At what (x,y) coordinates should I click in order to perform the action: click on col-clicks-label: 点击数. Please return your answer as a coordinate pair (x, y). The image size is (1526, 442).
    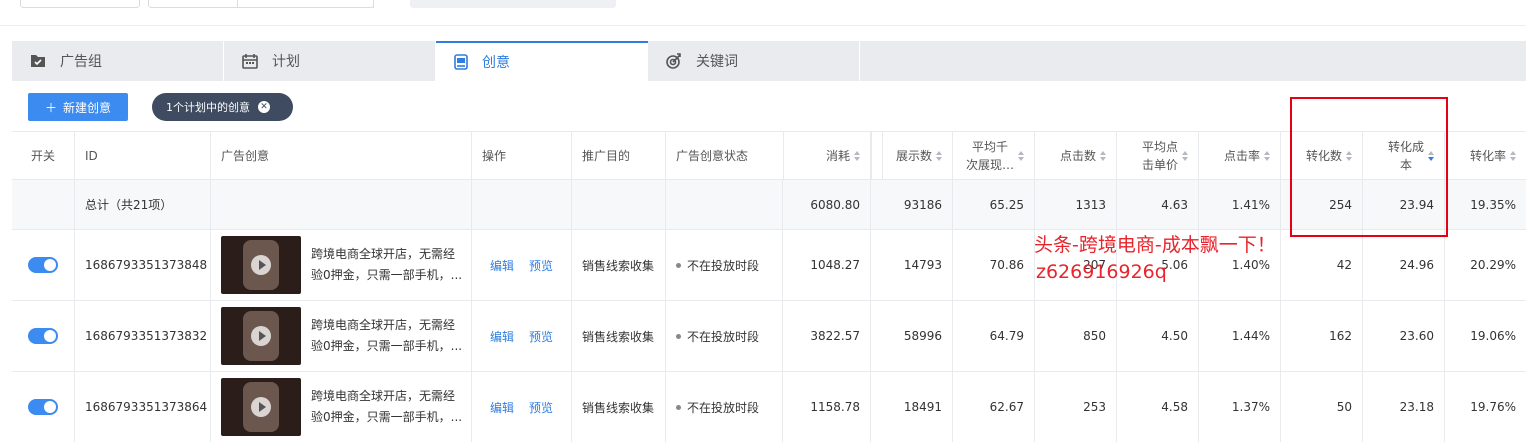
    Looking at the image, I should click on (1077, 156).